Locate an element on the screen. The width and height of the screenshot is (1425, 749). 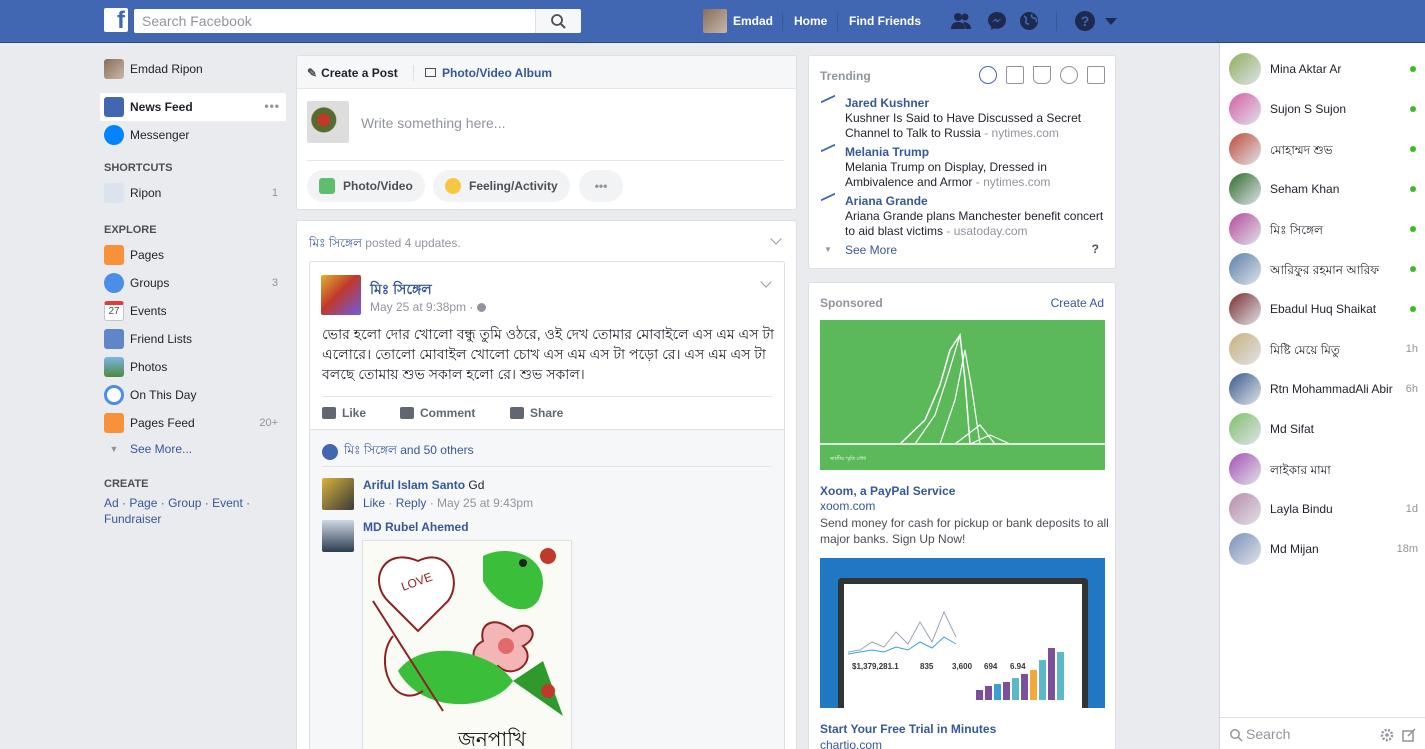
chat-contact: Md Sifat is located at coordinates (1322, 429).